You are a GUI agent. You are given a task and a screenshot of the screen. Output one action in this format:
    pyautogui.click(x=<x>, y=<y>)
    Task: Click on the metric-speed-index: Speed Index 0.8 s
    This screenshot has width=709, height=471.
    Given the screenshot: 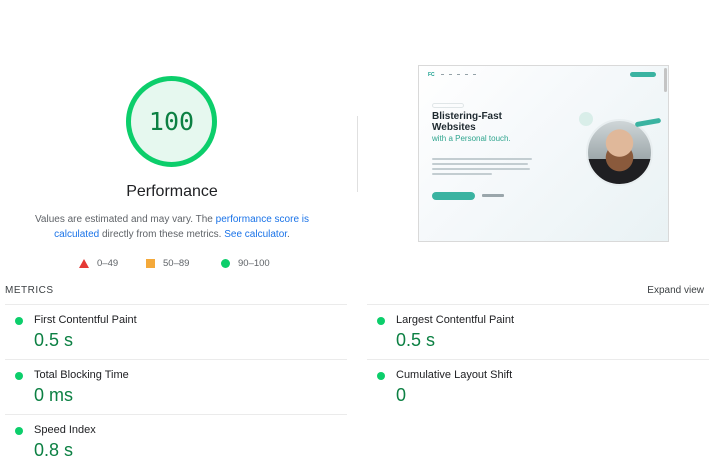 What is the action you would take?
    pyautogui.click(x=176, y=441)
    